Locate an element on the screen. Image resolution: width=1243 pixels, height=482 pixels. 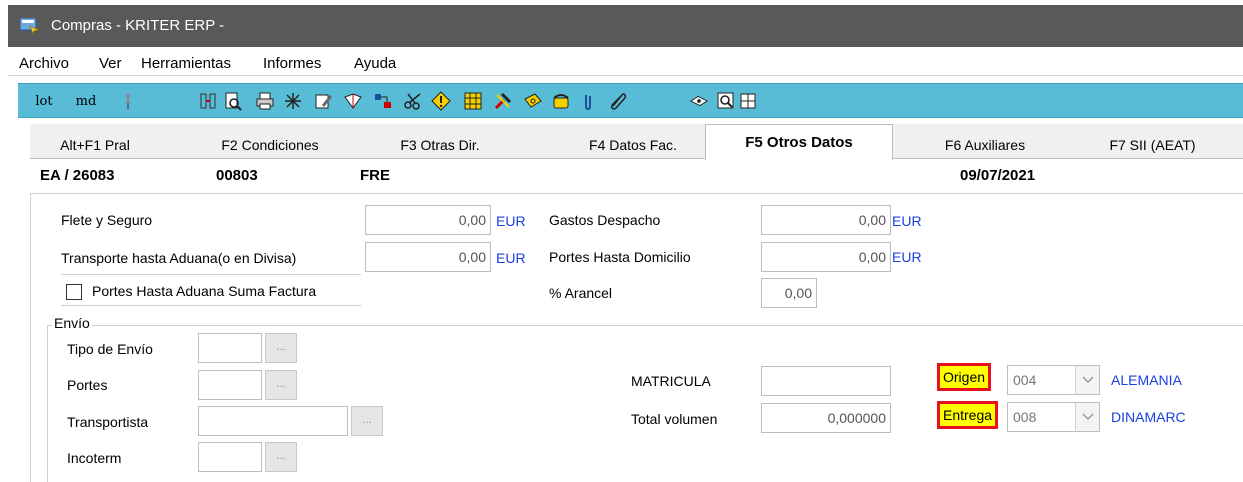
flete-currency: EUR is located at coordinates (511, 221).